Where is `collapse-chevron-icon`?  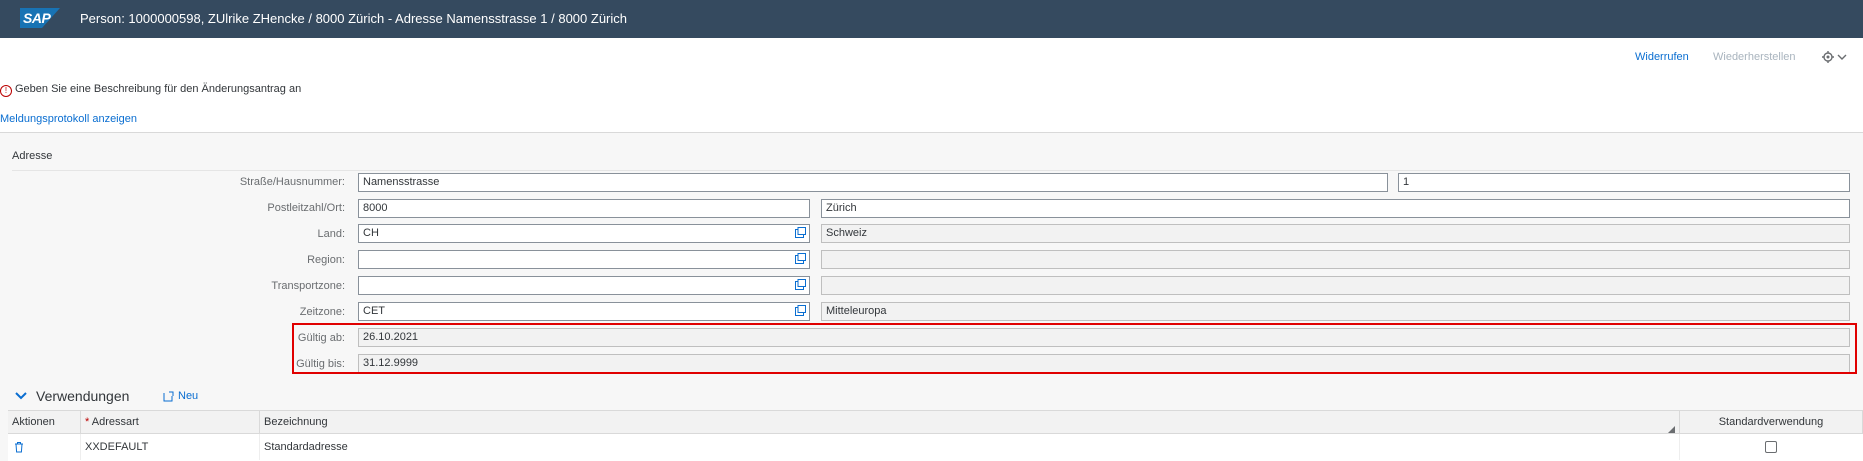 collapse-chevron-icon is located at coordinates (21, 396).